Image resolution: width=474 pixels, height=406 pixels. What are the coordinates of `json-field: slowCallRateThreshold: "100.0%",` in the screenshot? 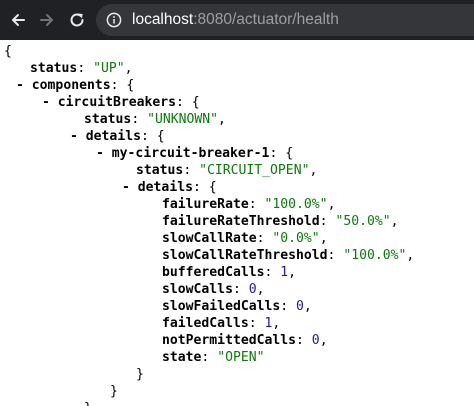 It's located at (288, 255).